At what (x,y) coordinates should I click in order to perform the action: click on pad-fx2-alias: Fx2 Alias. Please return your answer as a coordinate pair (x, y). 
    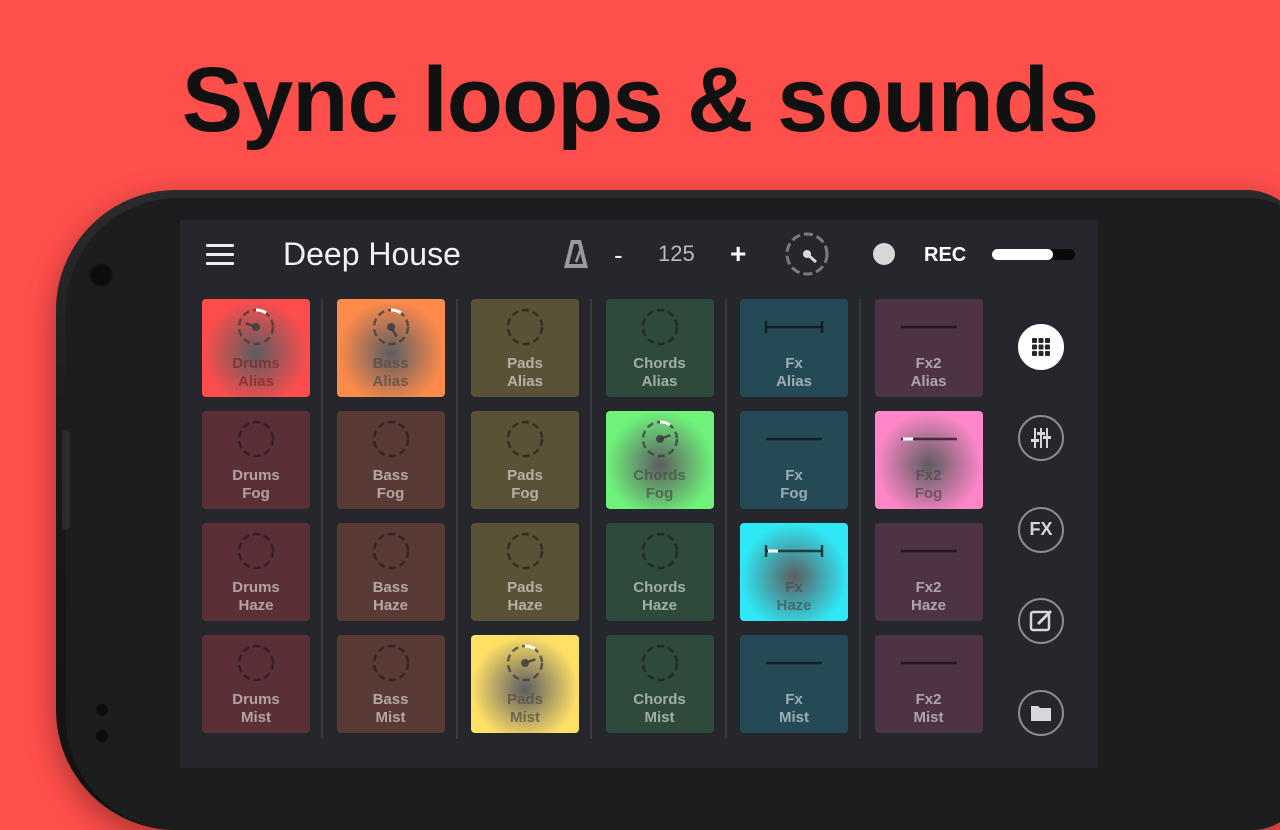
    Looking at the image, I should click on (928, 348).